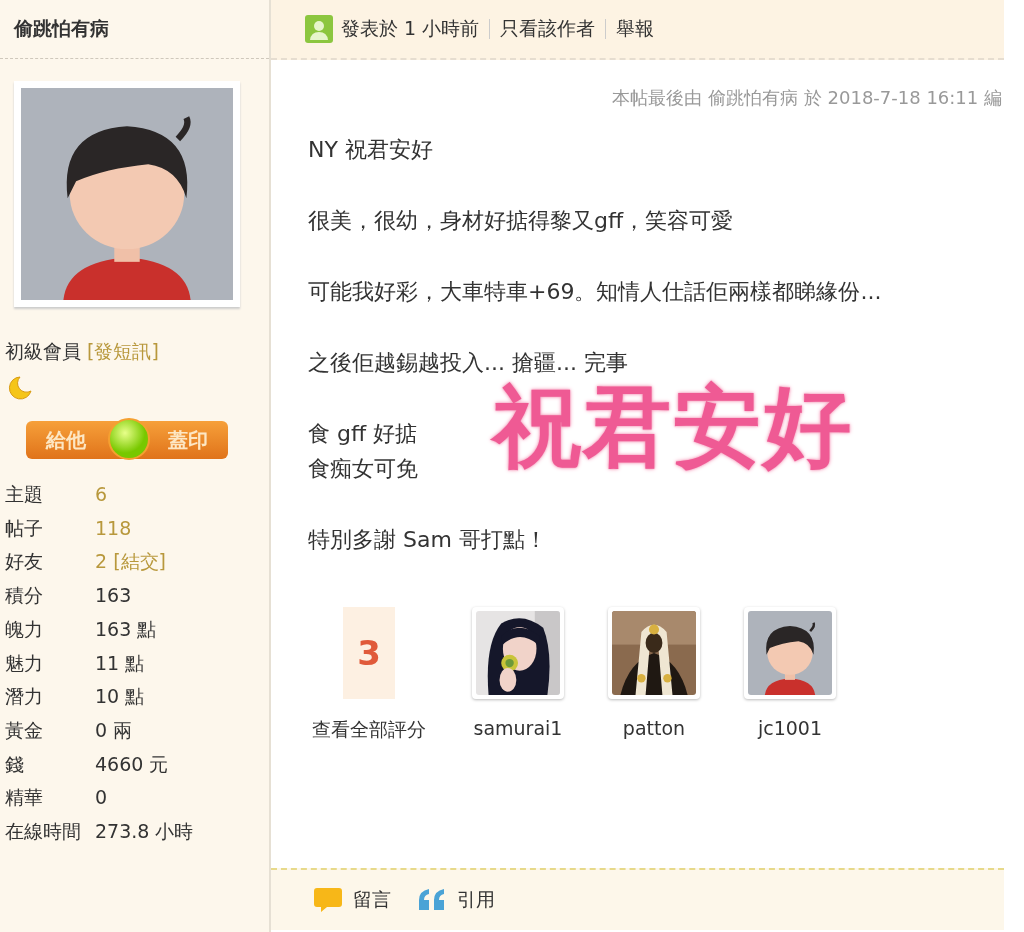  I want to click on stat-label: 黃金, so click(24, 730).